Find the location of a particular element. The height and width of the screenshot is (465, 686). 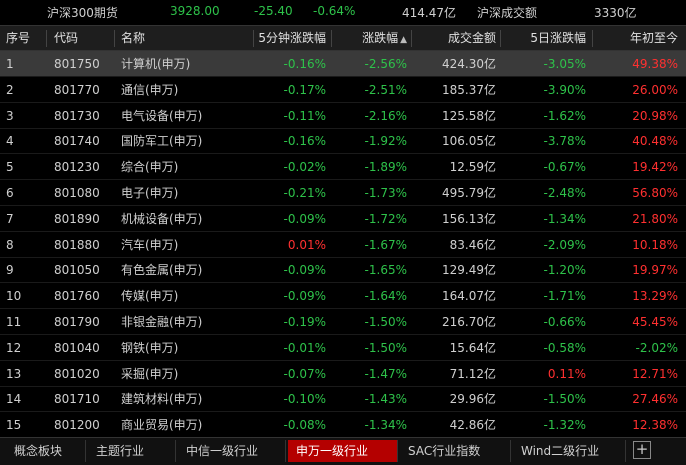

ticker-price: 3928.00 is located at coordinates (195, 11).